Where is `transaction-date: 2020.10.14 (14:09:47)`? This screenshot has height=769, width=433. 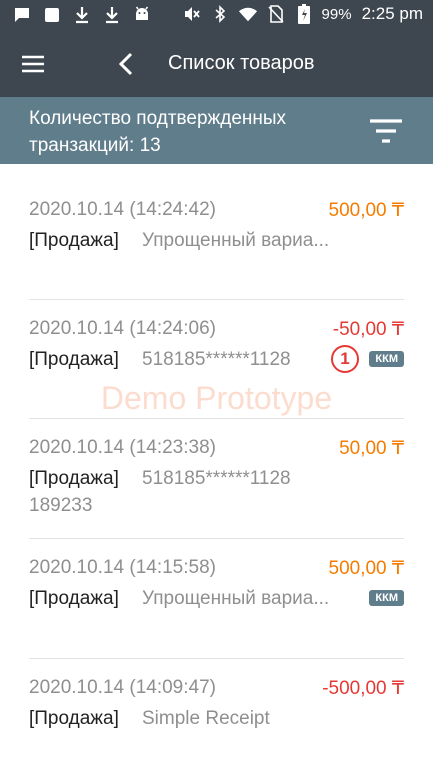
transaction-date: 2020.10.14 (14:09:47) is located at coordinates (122, 687).